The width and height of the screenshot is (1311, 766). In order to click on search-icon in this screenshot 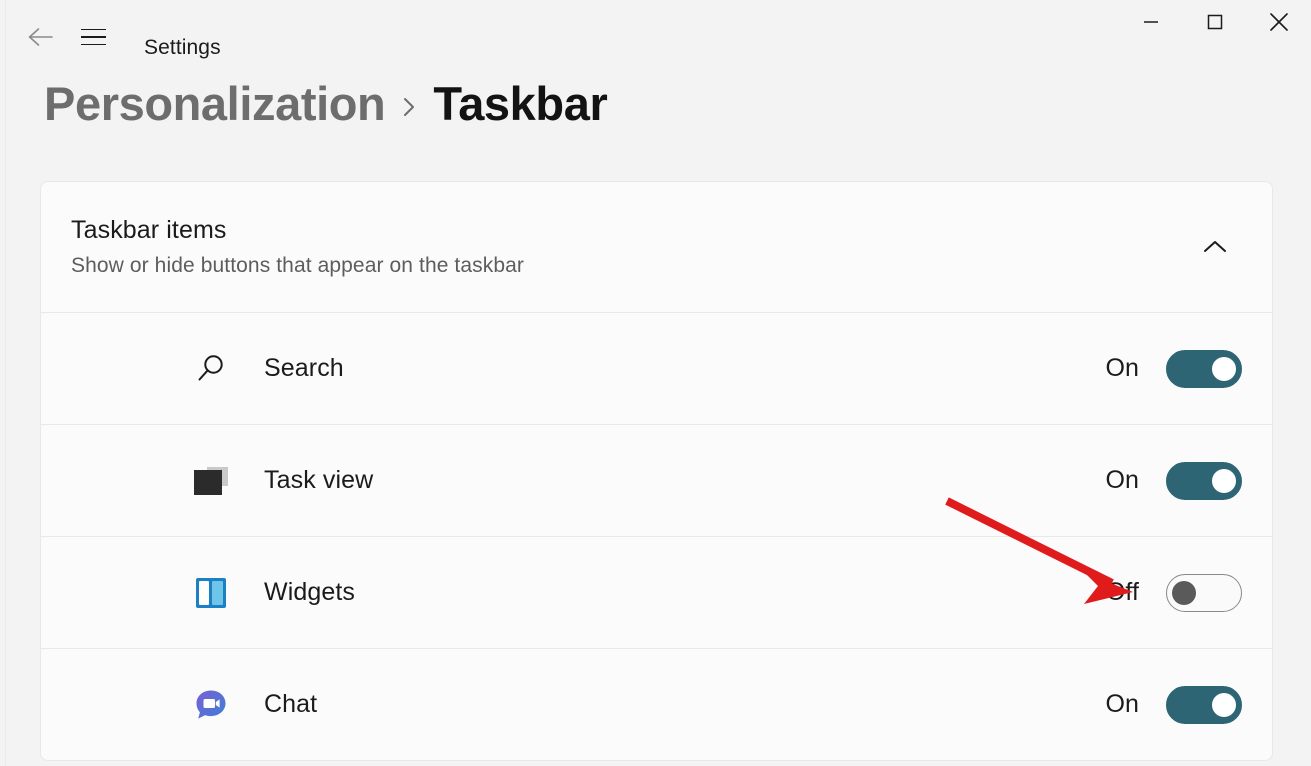, I will do `click(211, 369)`.